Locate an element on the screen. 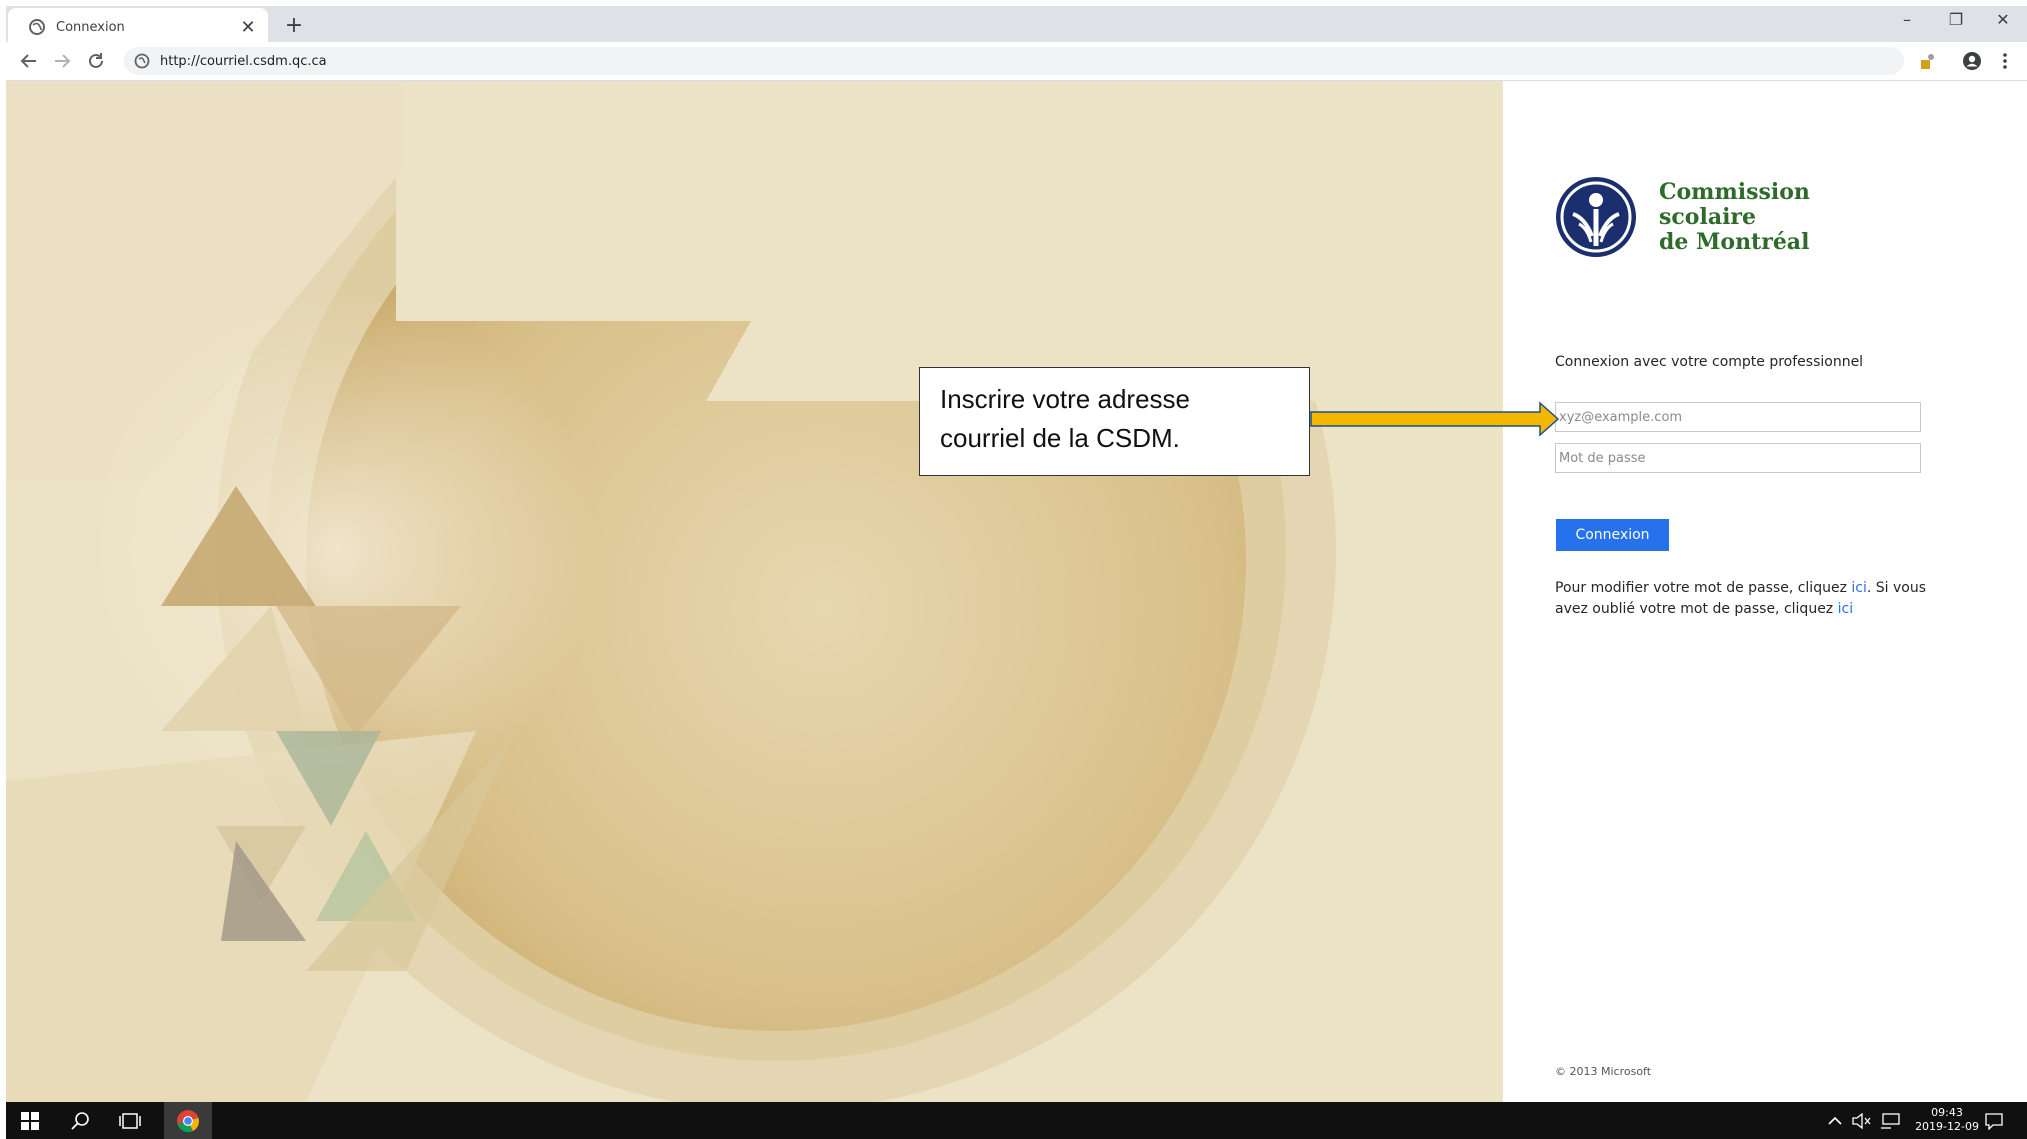 The height and width of the screenshot is (1139, 2027). arrow-left-icon is located at coordinates (28, 61).